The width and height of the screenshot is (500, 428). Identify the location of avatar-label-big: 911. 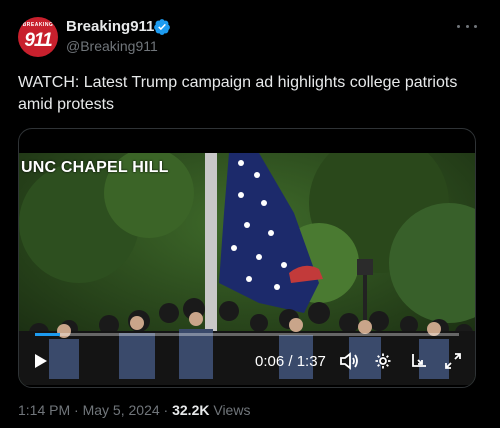
(38, 40).